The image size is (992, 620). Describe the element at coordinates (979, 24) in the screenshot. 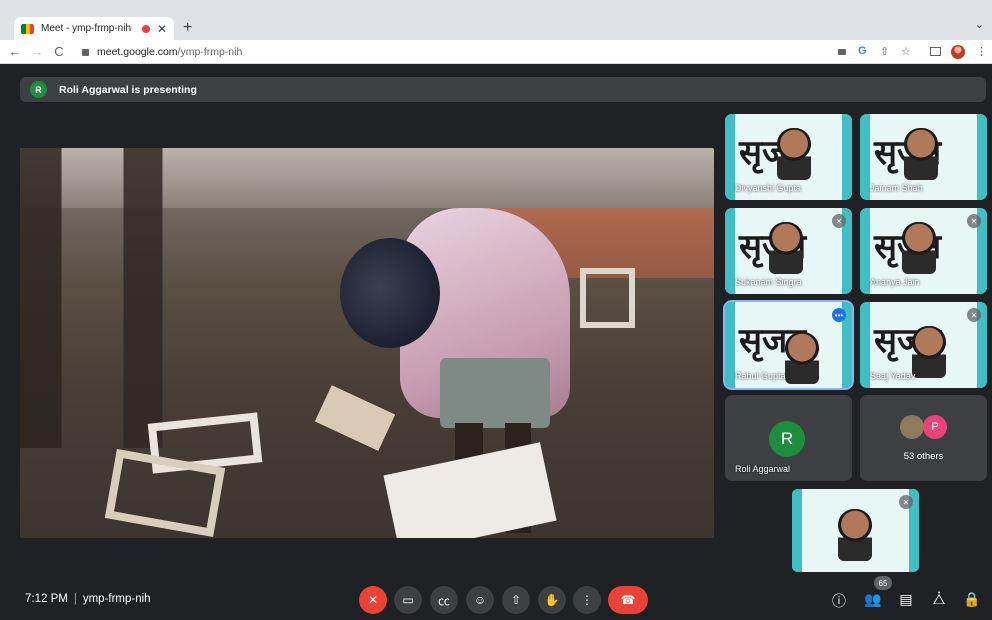

I see `tab-search-chevron-icon: ⌄` at that location.